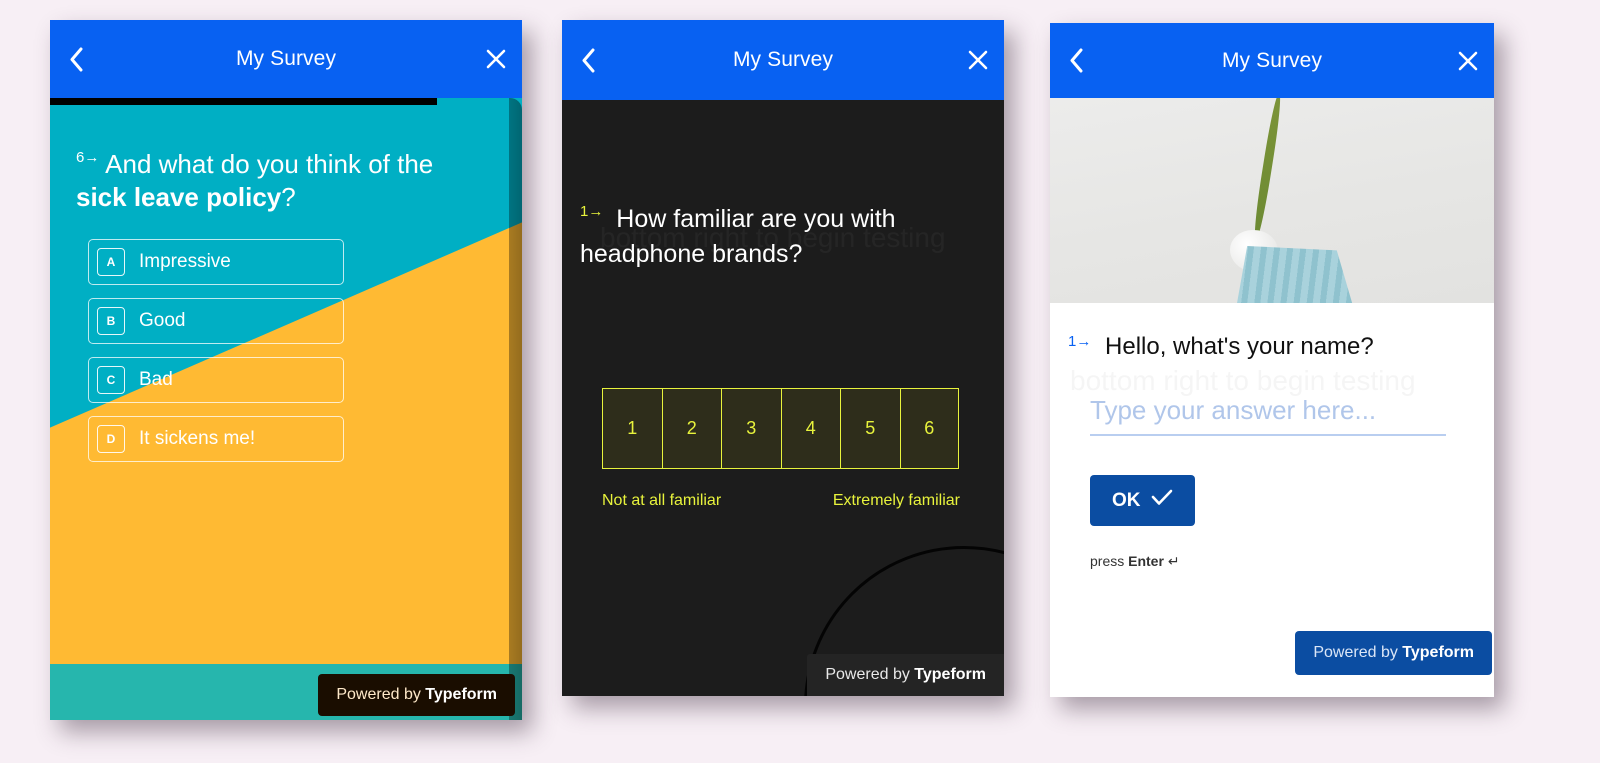 The image size is (1600, 763). I want to click on clay-flower-sculpture-image, so click(1272, 200).